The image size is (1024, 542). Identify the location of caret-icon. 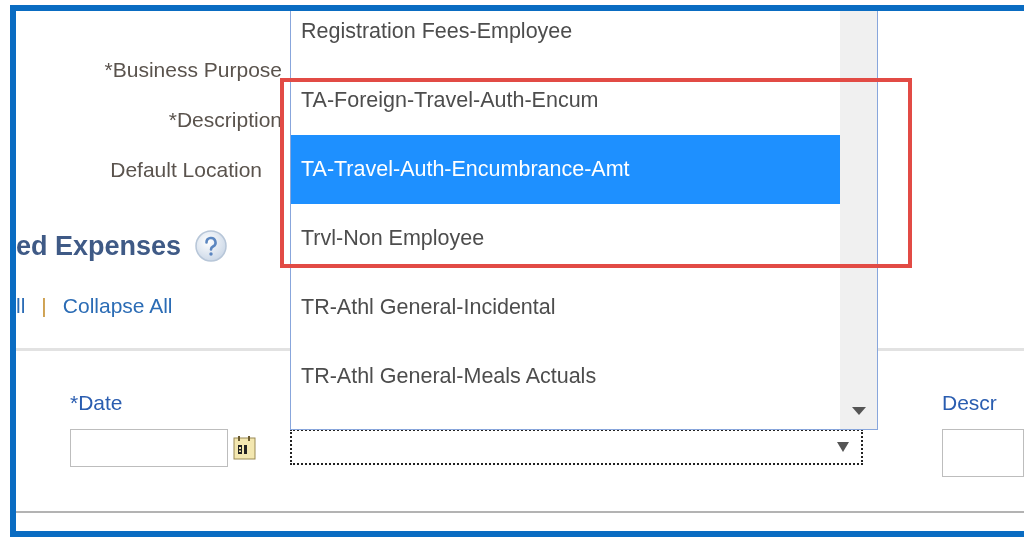
(843, 447).